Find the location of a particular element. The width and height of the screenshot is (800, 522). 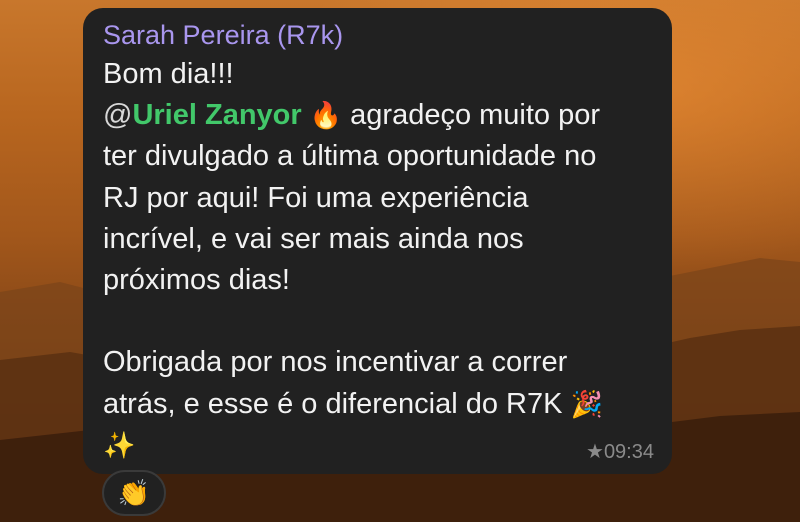

clapping-hands-emoji-icon: 👏 is located at coordinates (134, 492).